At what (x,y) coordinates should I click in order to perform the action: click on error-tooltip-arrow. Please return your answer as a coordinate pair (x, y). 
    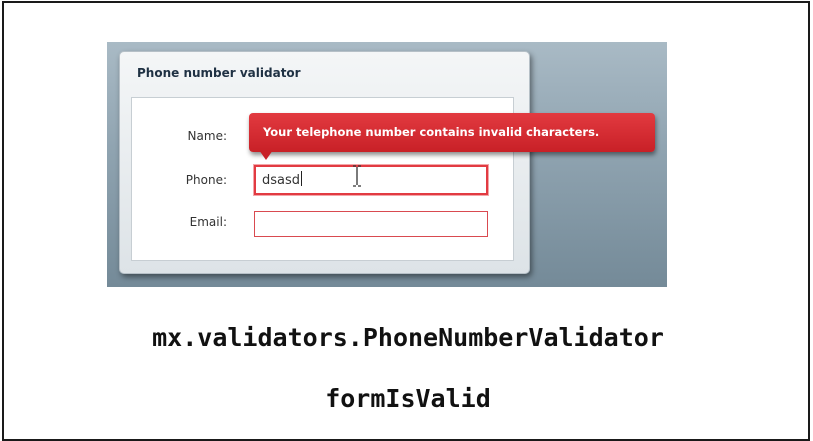
    Looking at the image, I should click on (266, 155).